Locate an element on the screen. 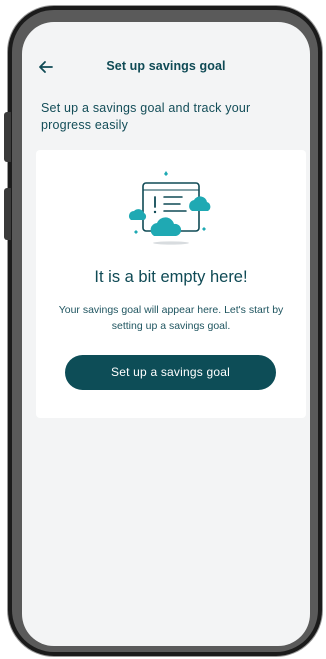 The width and height of the screenshot is (326, 659). top-bar: Set up savings goal is located at coordinates (166, 67).